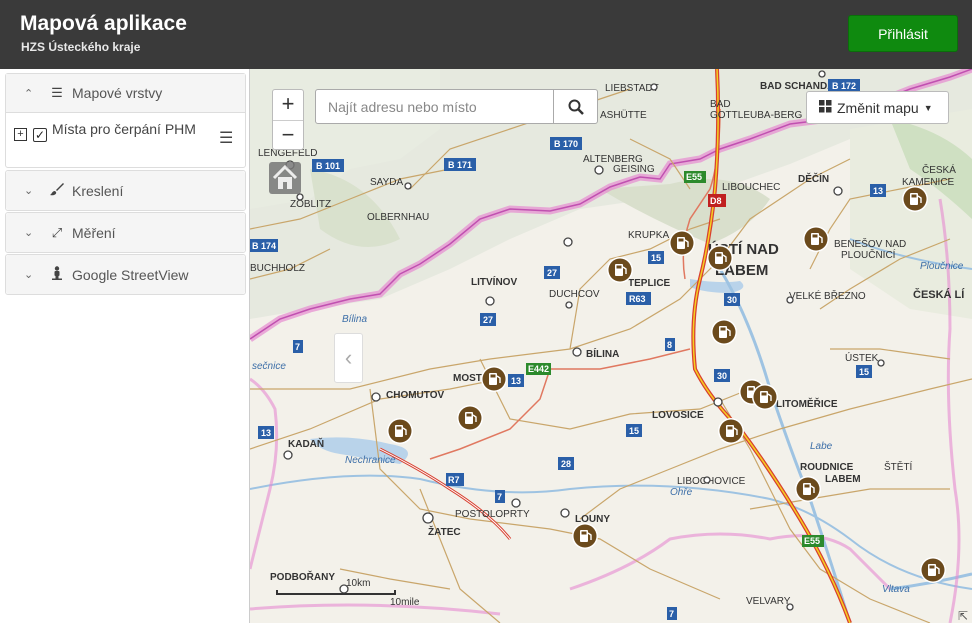 This screenshot has width=972, height=623. I want to click on layer-row: + ✓ Místa pro čerpání PHM ☰, so click(125, 140).